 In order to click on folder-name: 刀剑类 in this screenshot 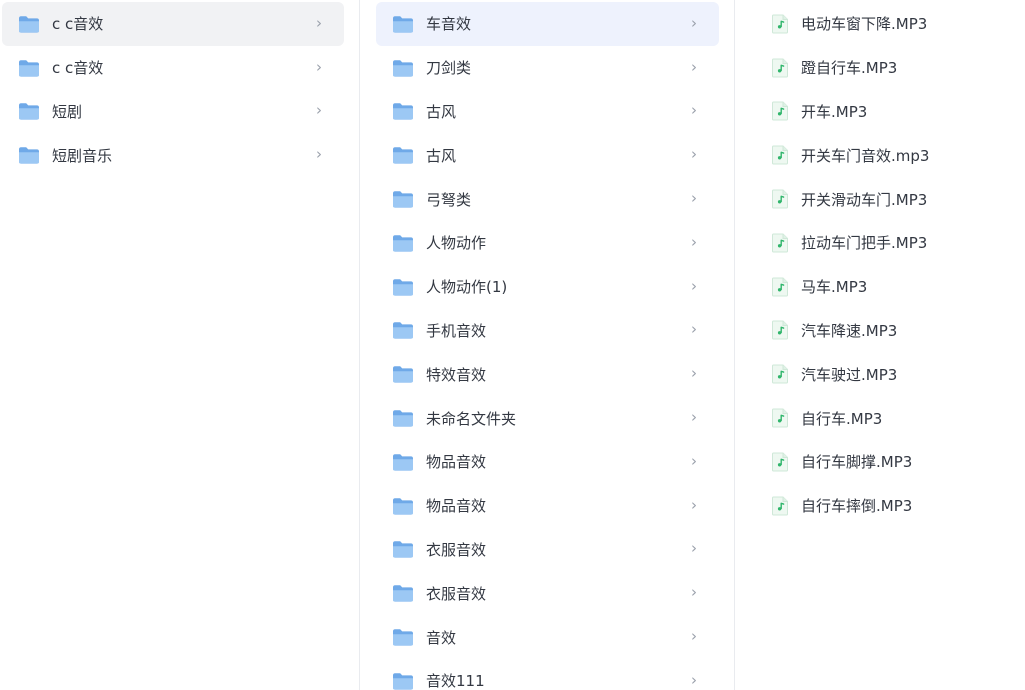, I will do `click(449, 68)`.